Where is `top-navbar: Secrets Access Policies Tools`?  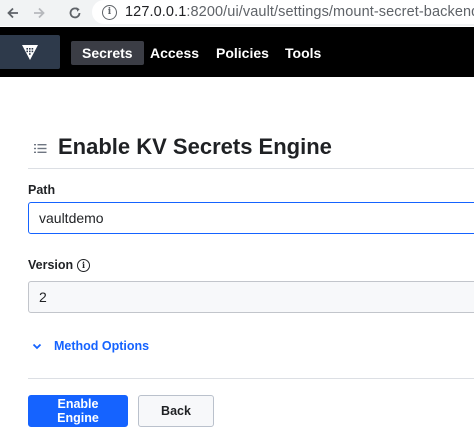 top-navbar: Secrets Access Policies Tools is located at coordinates (237, 52).